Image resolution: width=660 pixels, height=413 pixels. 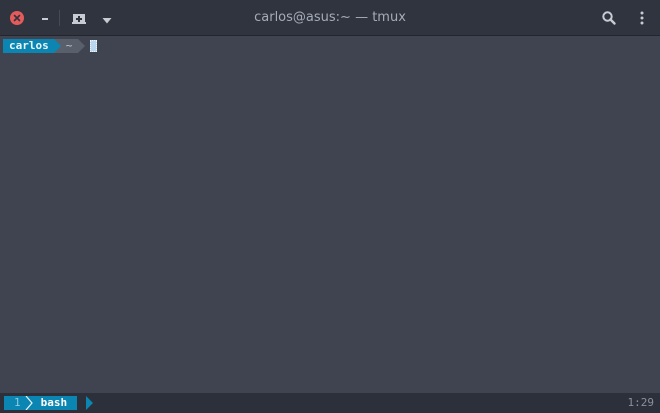 I want to click on close-icon, so click(x=17, y=18).